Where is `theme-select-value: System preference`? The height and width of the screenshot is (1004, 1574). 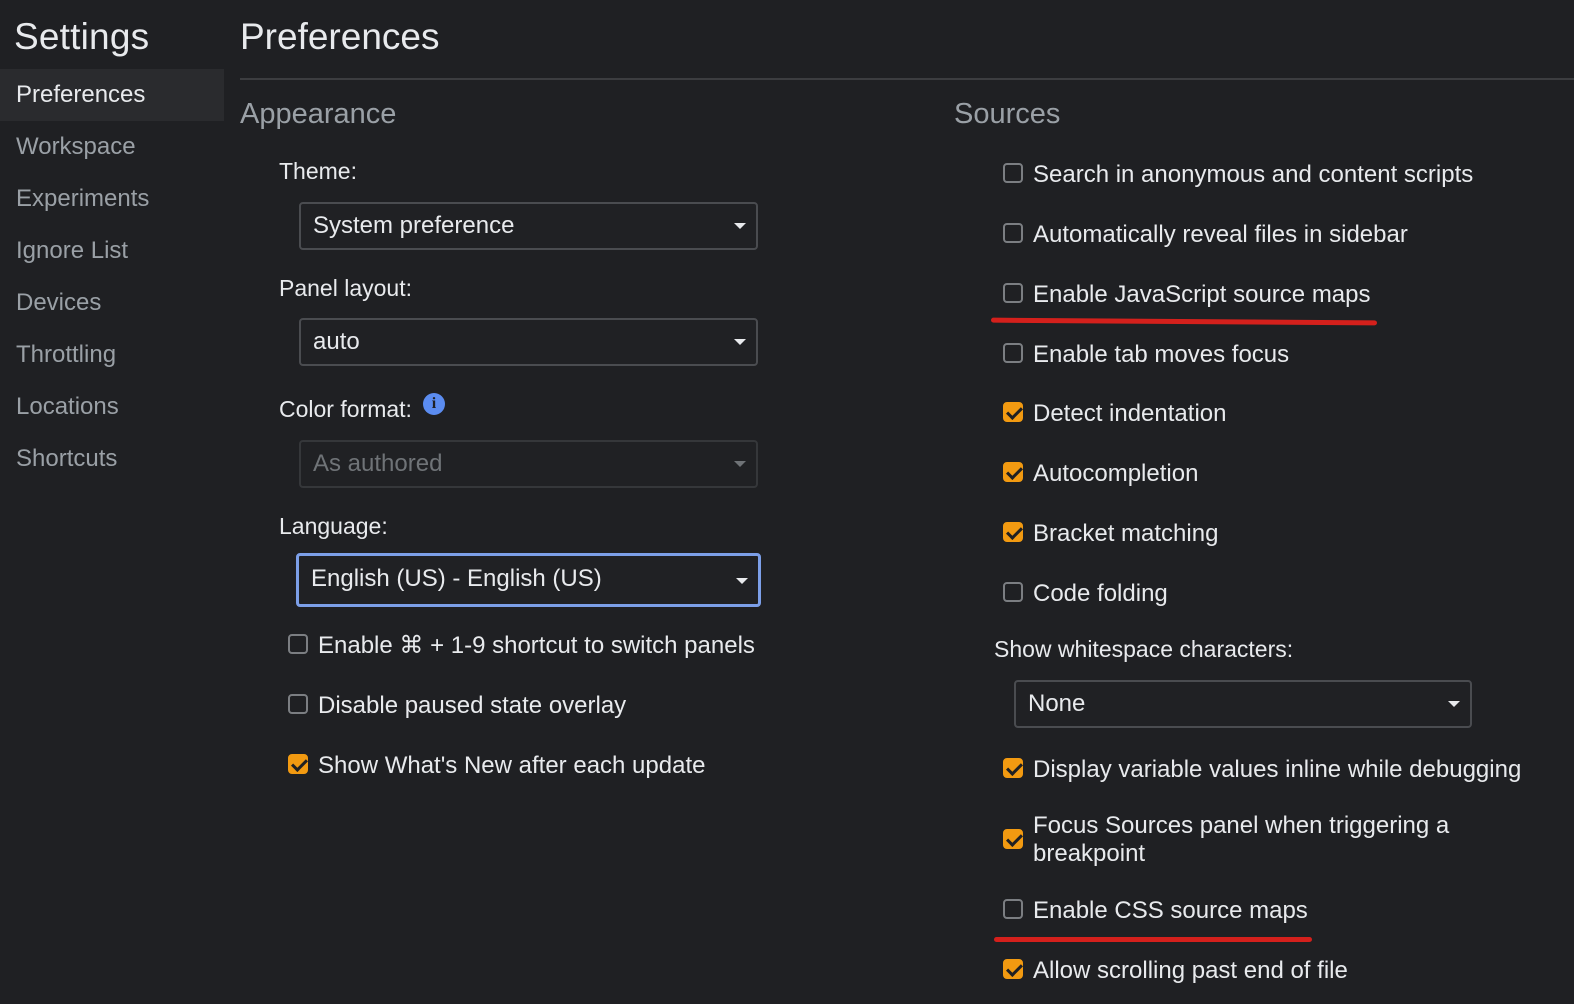
theme-select-value: System preference is located at coordinates (414, 225).